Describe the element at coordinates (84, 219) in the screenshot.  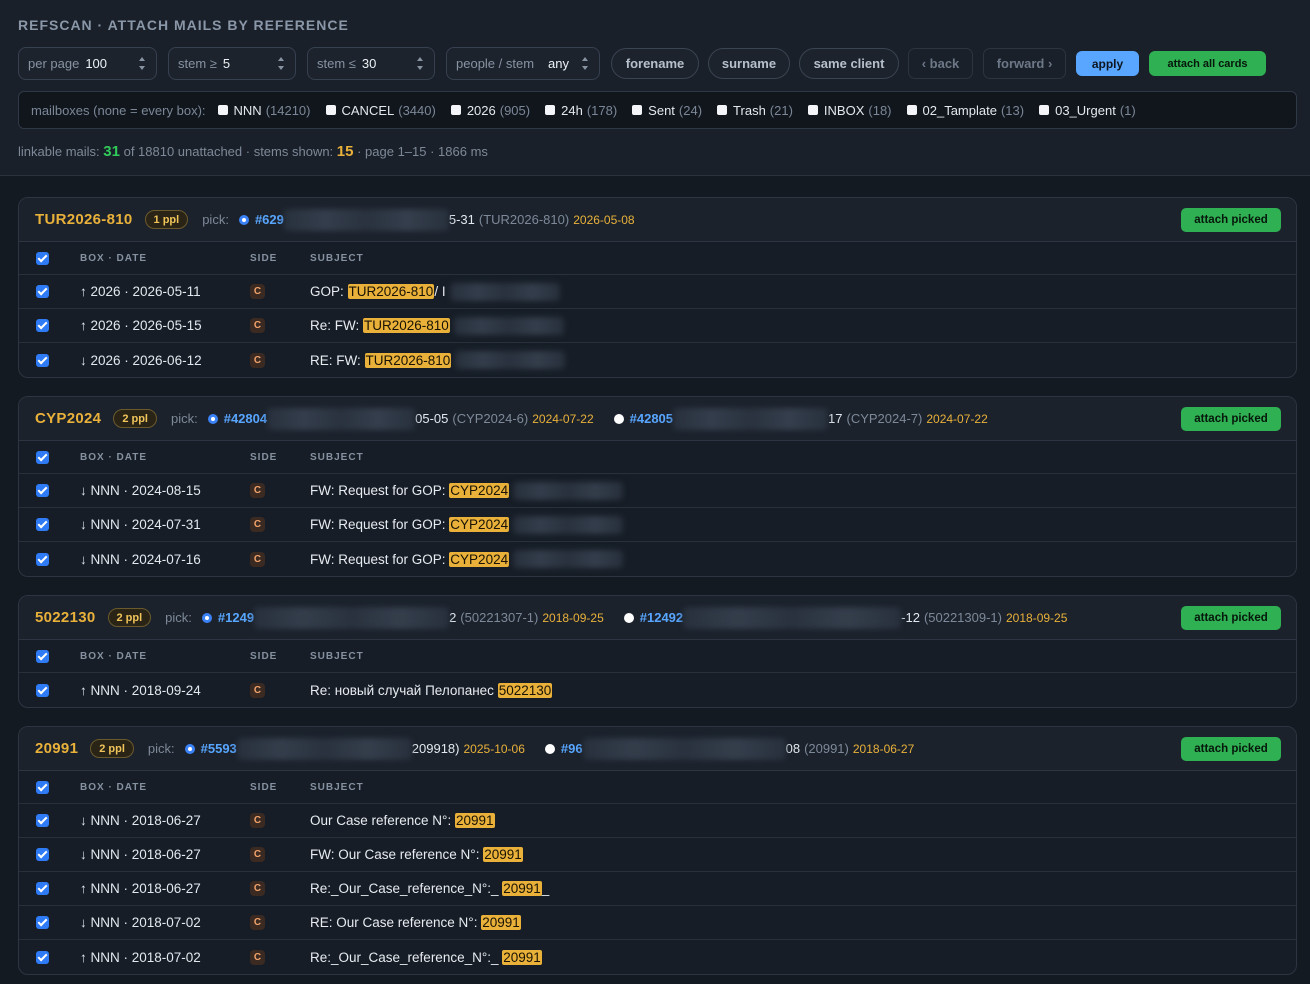
I see `reference-stem: TUR2026-810` at that location.